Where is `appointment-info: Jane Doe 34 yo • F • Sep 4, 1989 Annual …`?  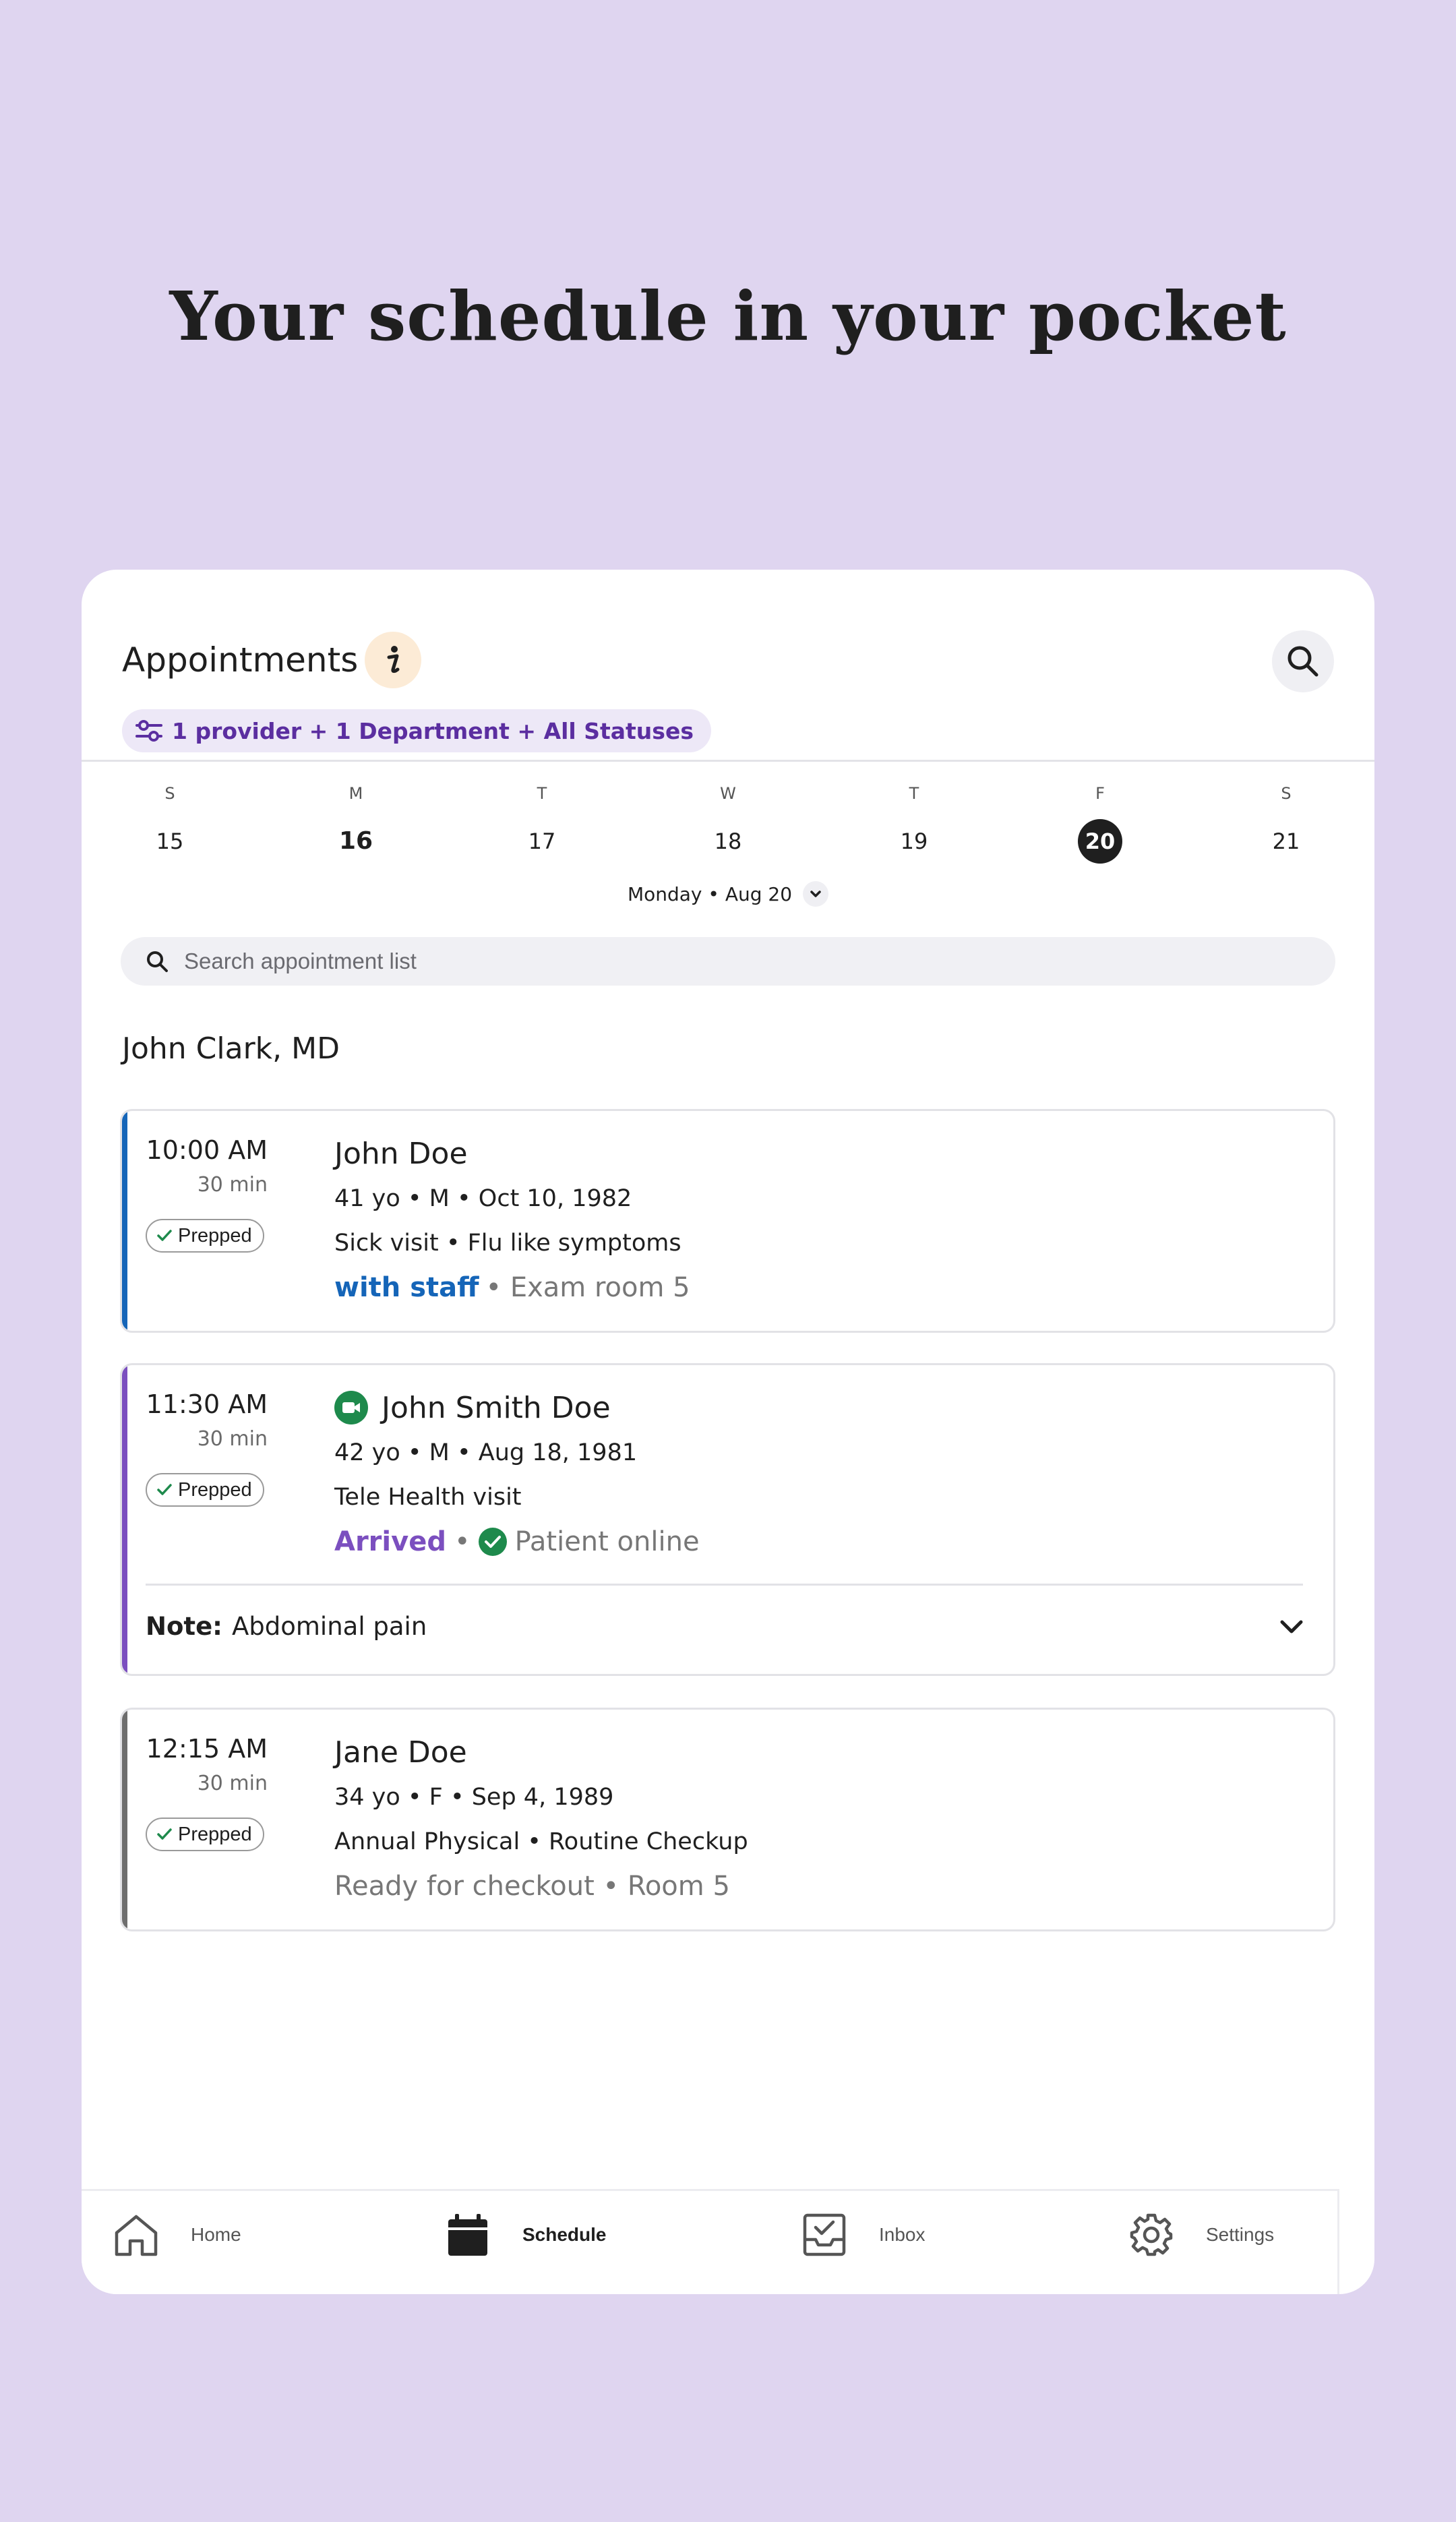 appointment-info: Jane Doe 34 yo • F • Sep 4, 1989 Annual … is located at coordinates (541, 1819).